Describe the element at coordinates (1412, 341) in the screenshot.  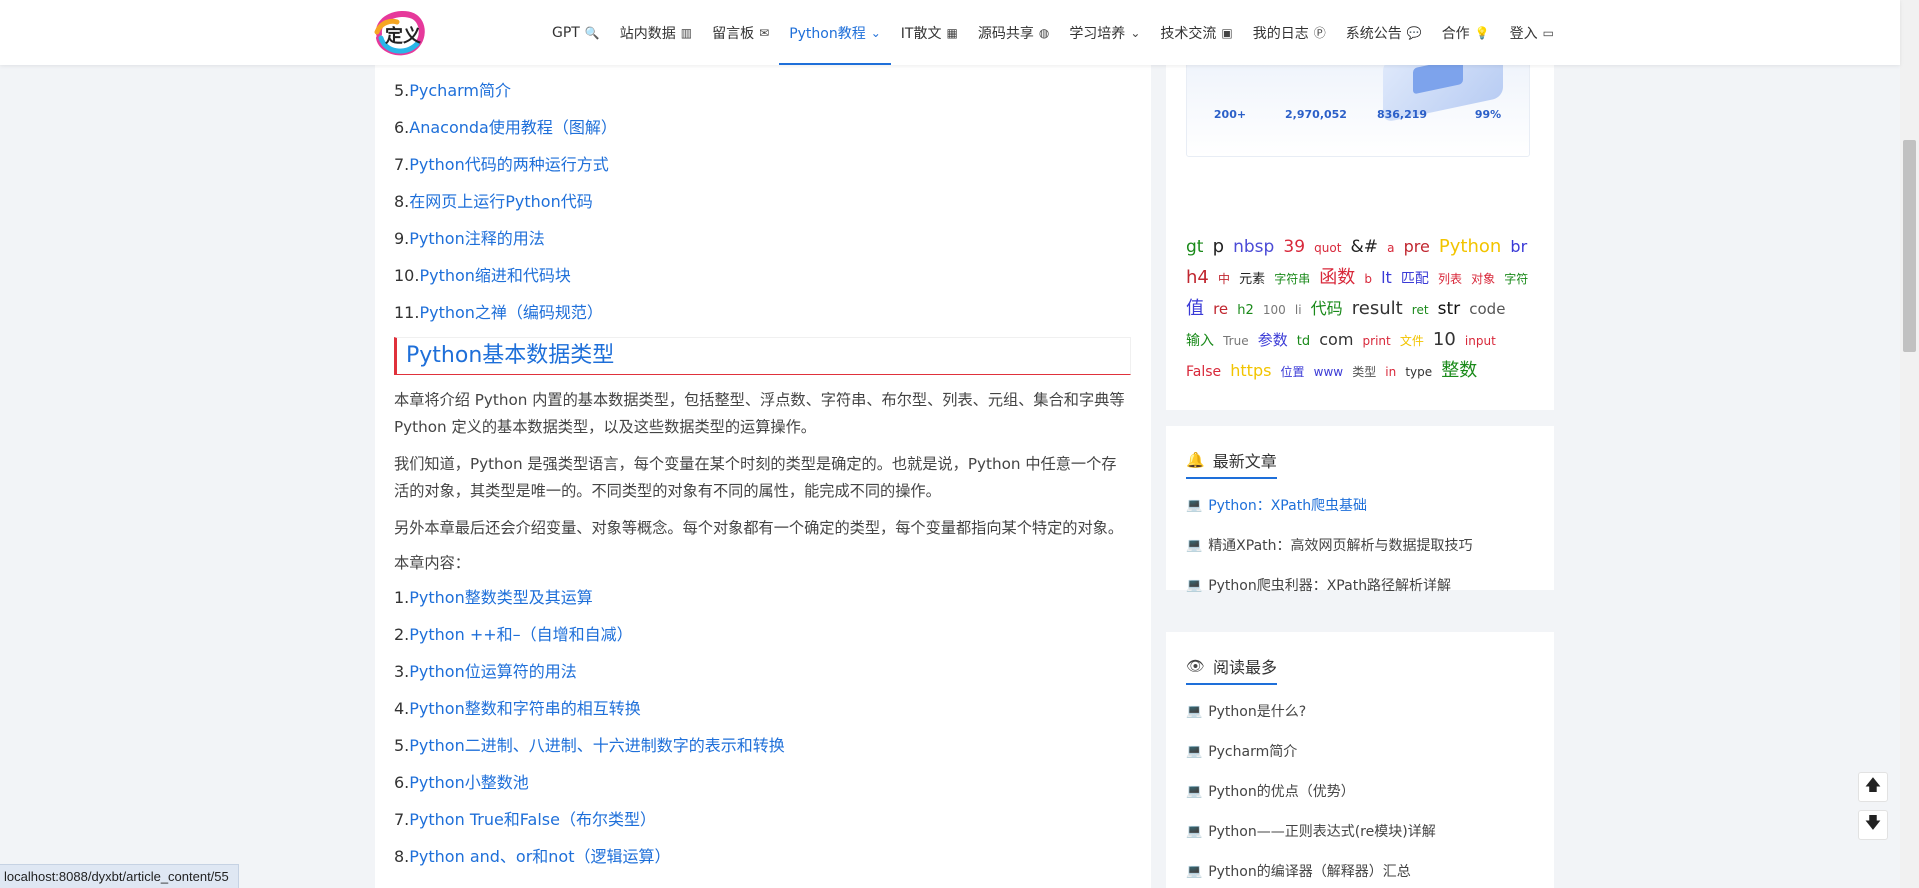
I see `tag-link: 文件` at that location.